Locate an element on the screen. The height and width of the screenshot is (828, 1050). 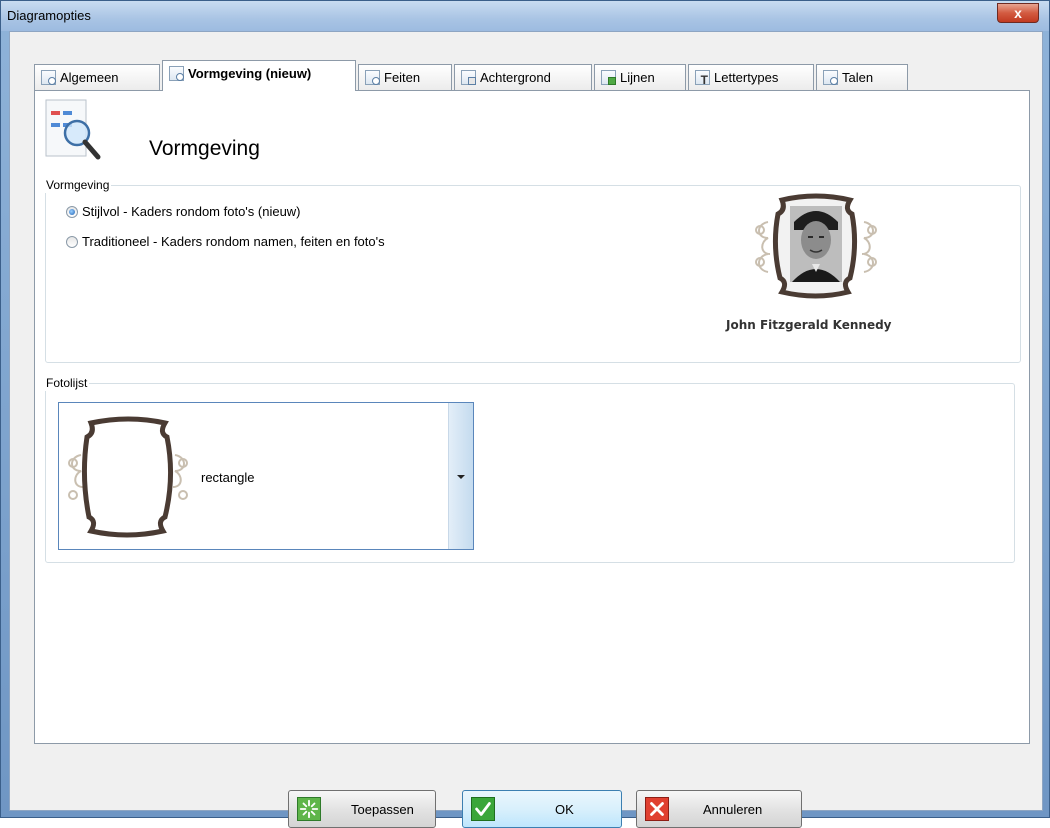
checkmark-icon is located at coordinates (483, 809).